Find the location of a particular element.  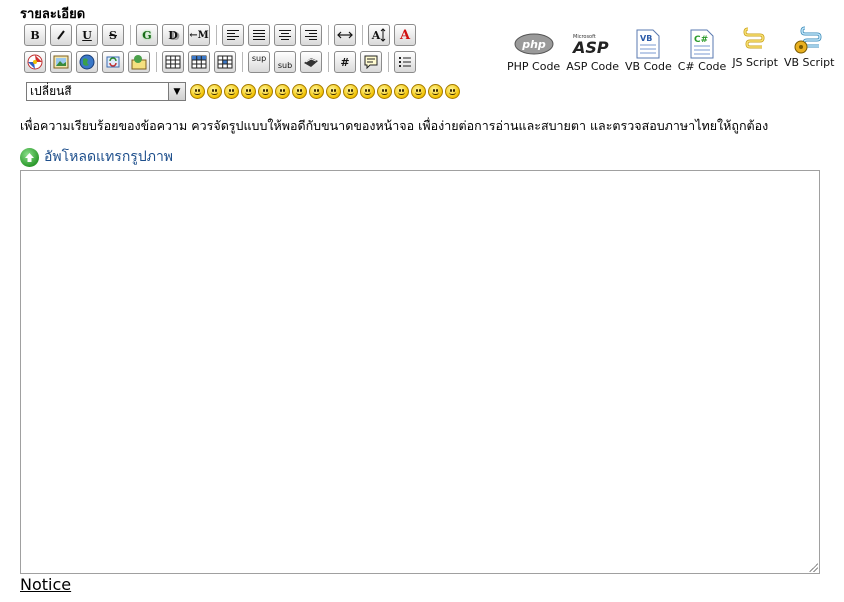

email-button is located at coordinates (139, 62).